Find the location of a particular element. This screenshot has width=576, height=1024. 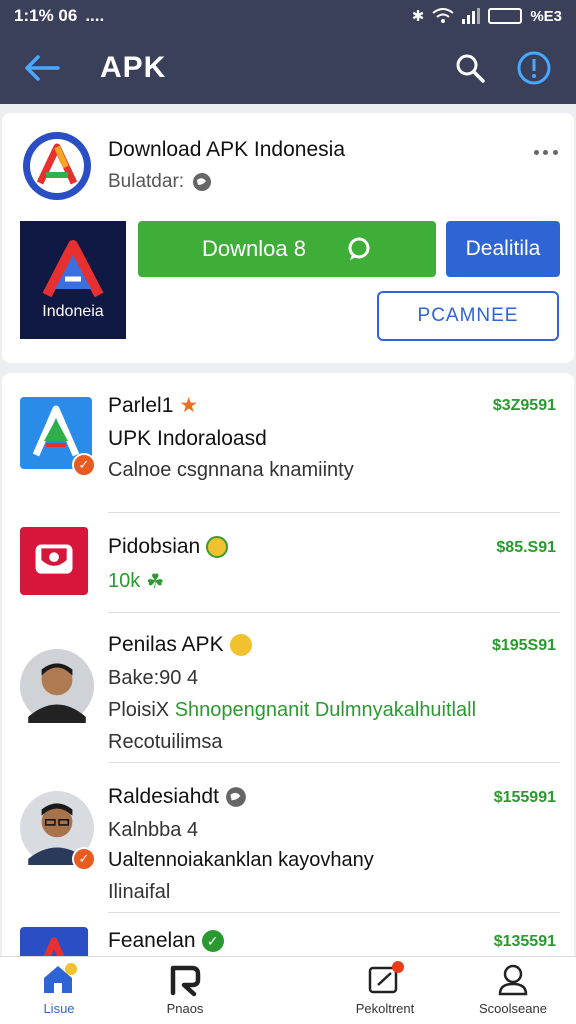

list-item-downloads-text: 10k is located at coordinates (124, 581).